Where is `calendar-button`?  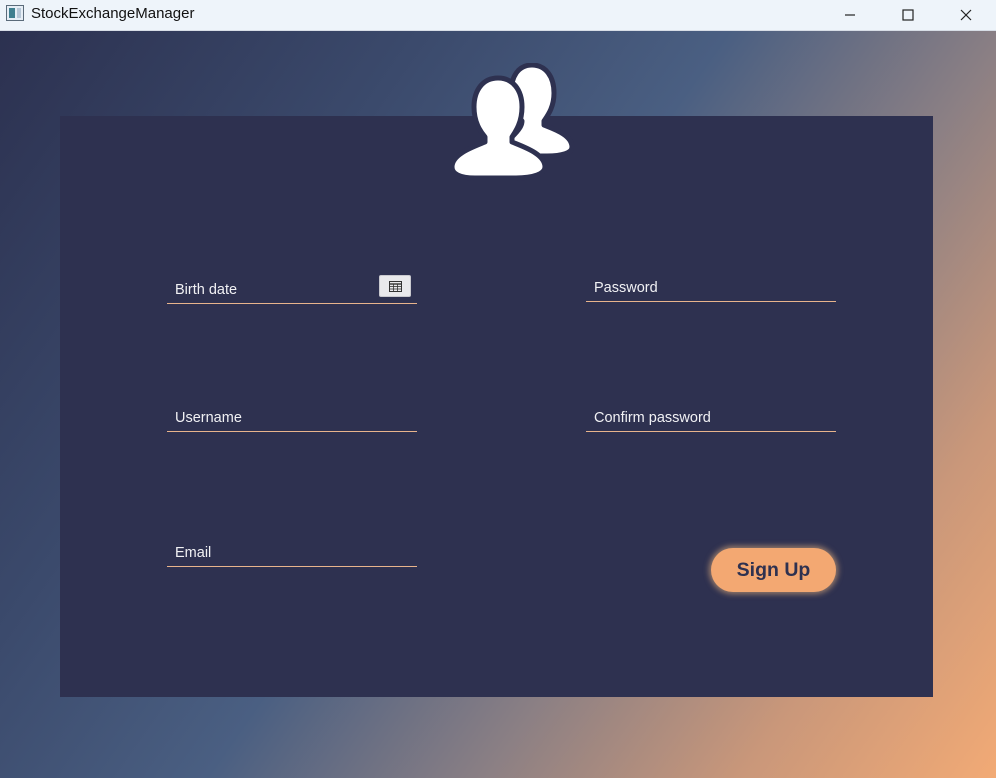 calendar-button is located at coordinates (395, 286).